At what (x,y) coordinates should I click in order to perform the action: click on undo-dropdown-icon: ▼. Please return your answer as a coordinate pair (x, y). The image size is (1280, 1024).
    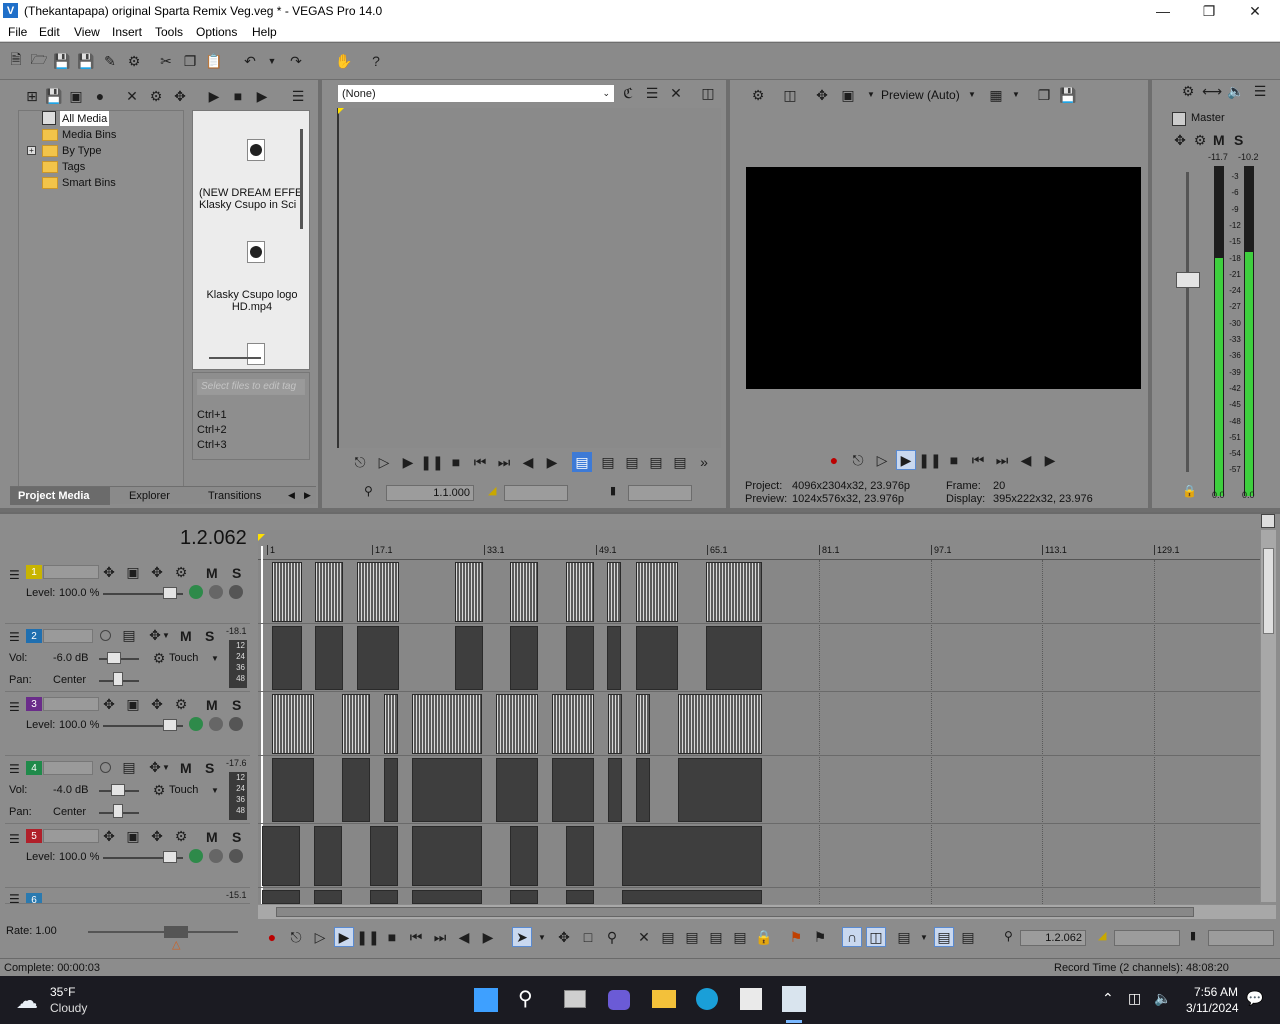
    Looking at the image, I should click on (272, 61).